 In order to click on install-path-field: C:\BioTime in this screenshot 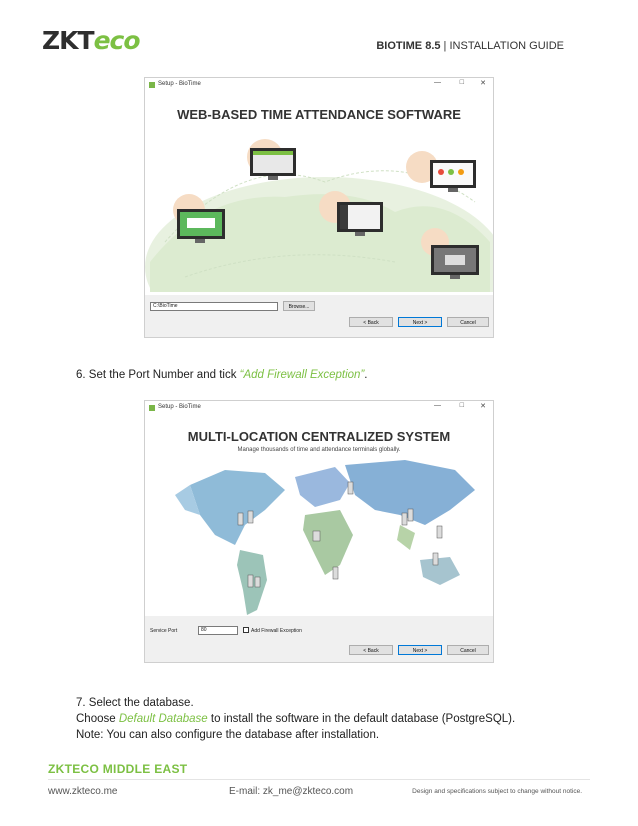, I will do `click(214, 306)`.